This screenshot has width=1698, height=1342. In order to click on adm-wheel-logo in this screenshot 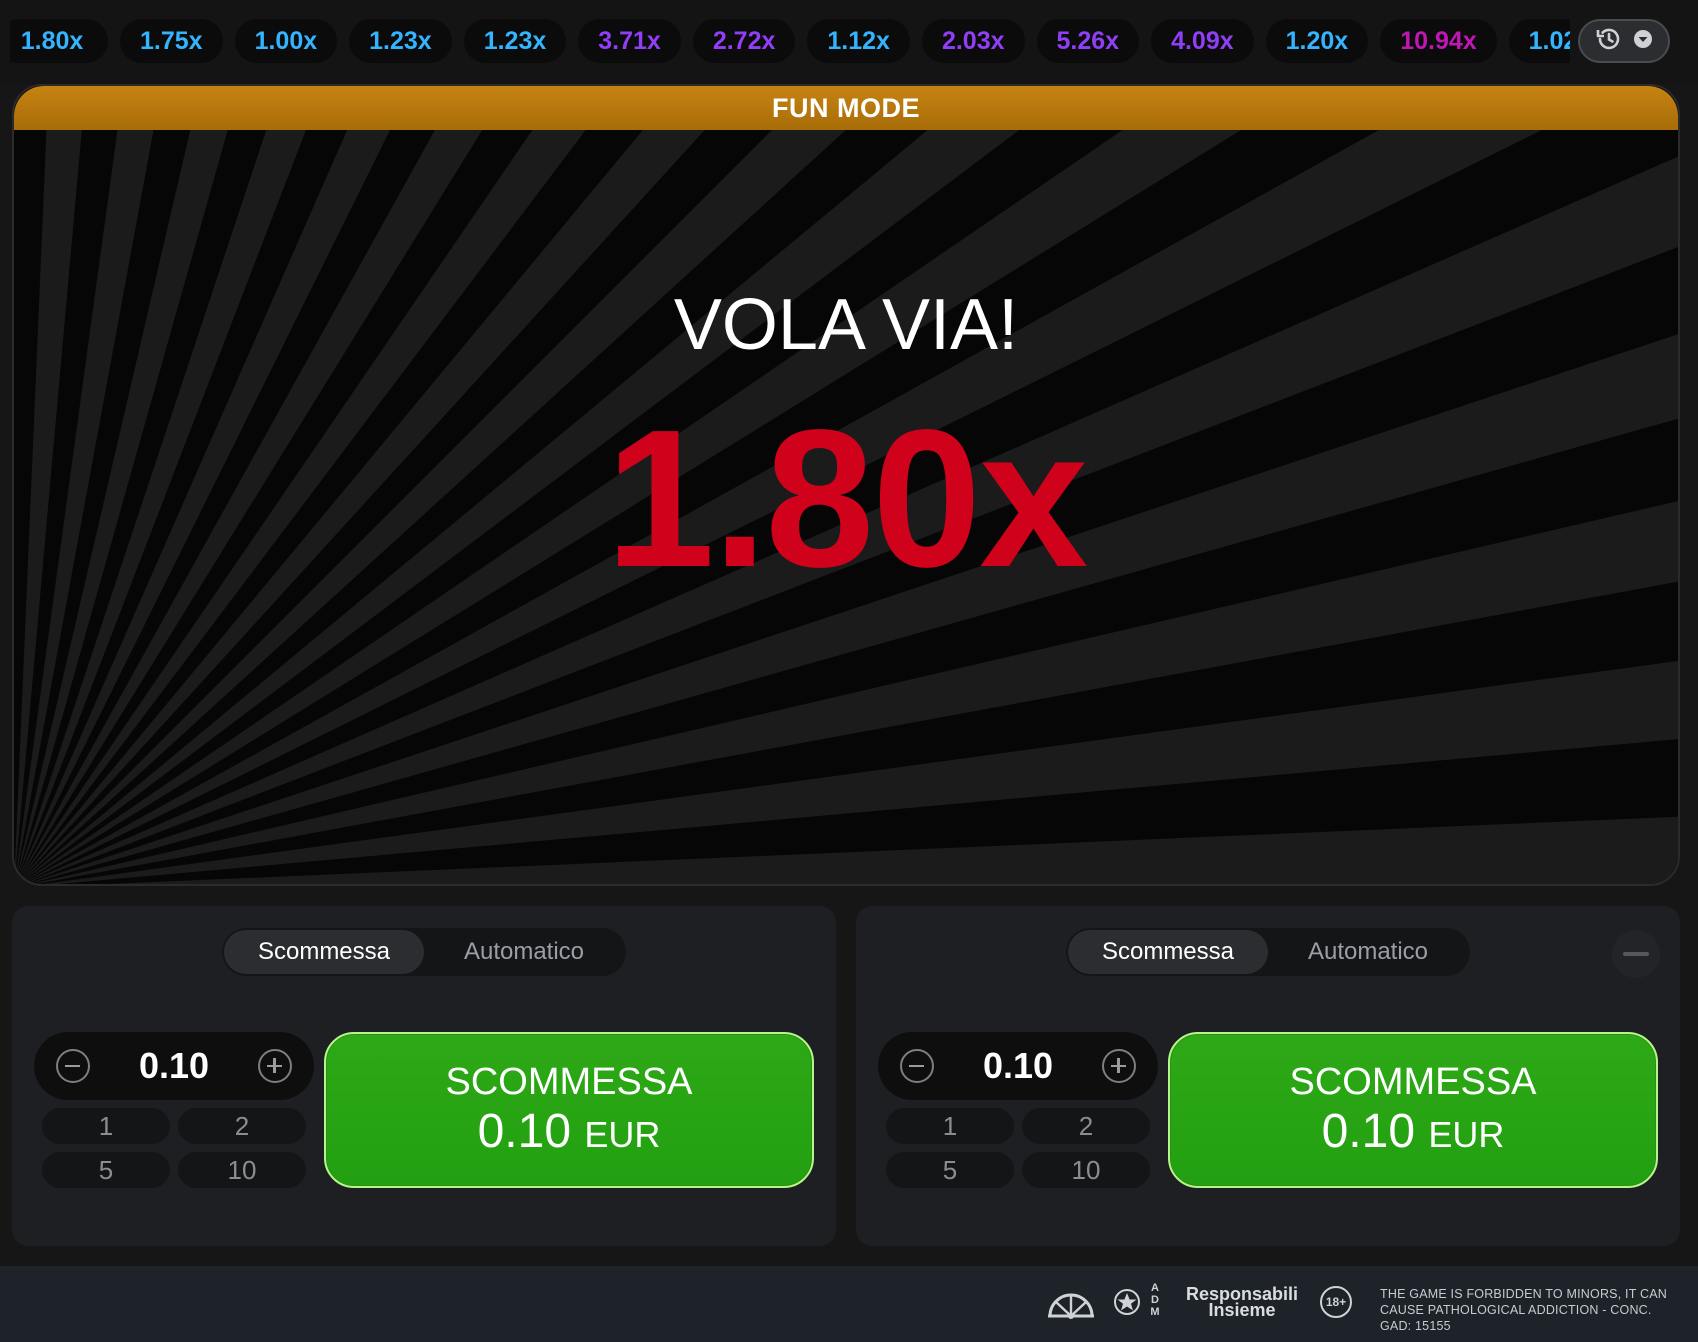, I will do `click(1071, 1304)`.